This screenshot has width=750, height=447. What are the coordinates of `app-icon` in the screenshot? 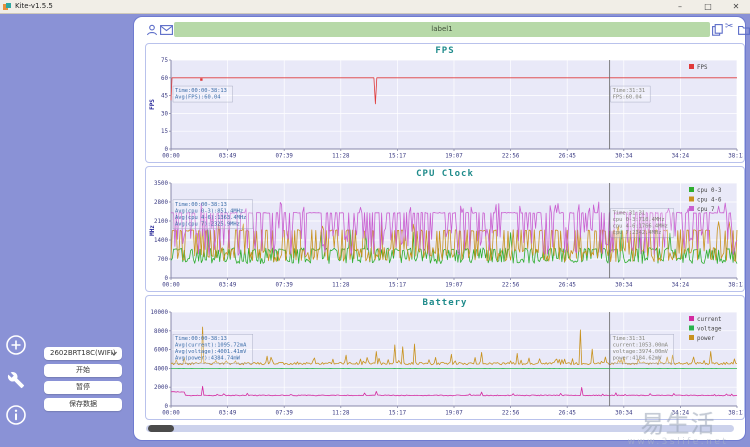 It's located at (7, 6).